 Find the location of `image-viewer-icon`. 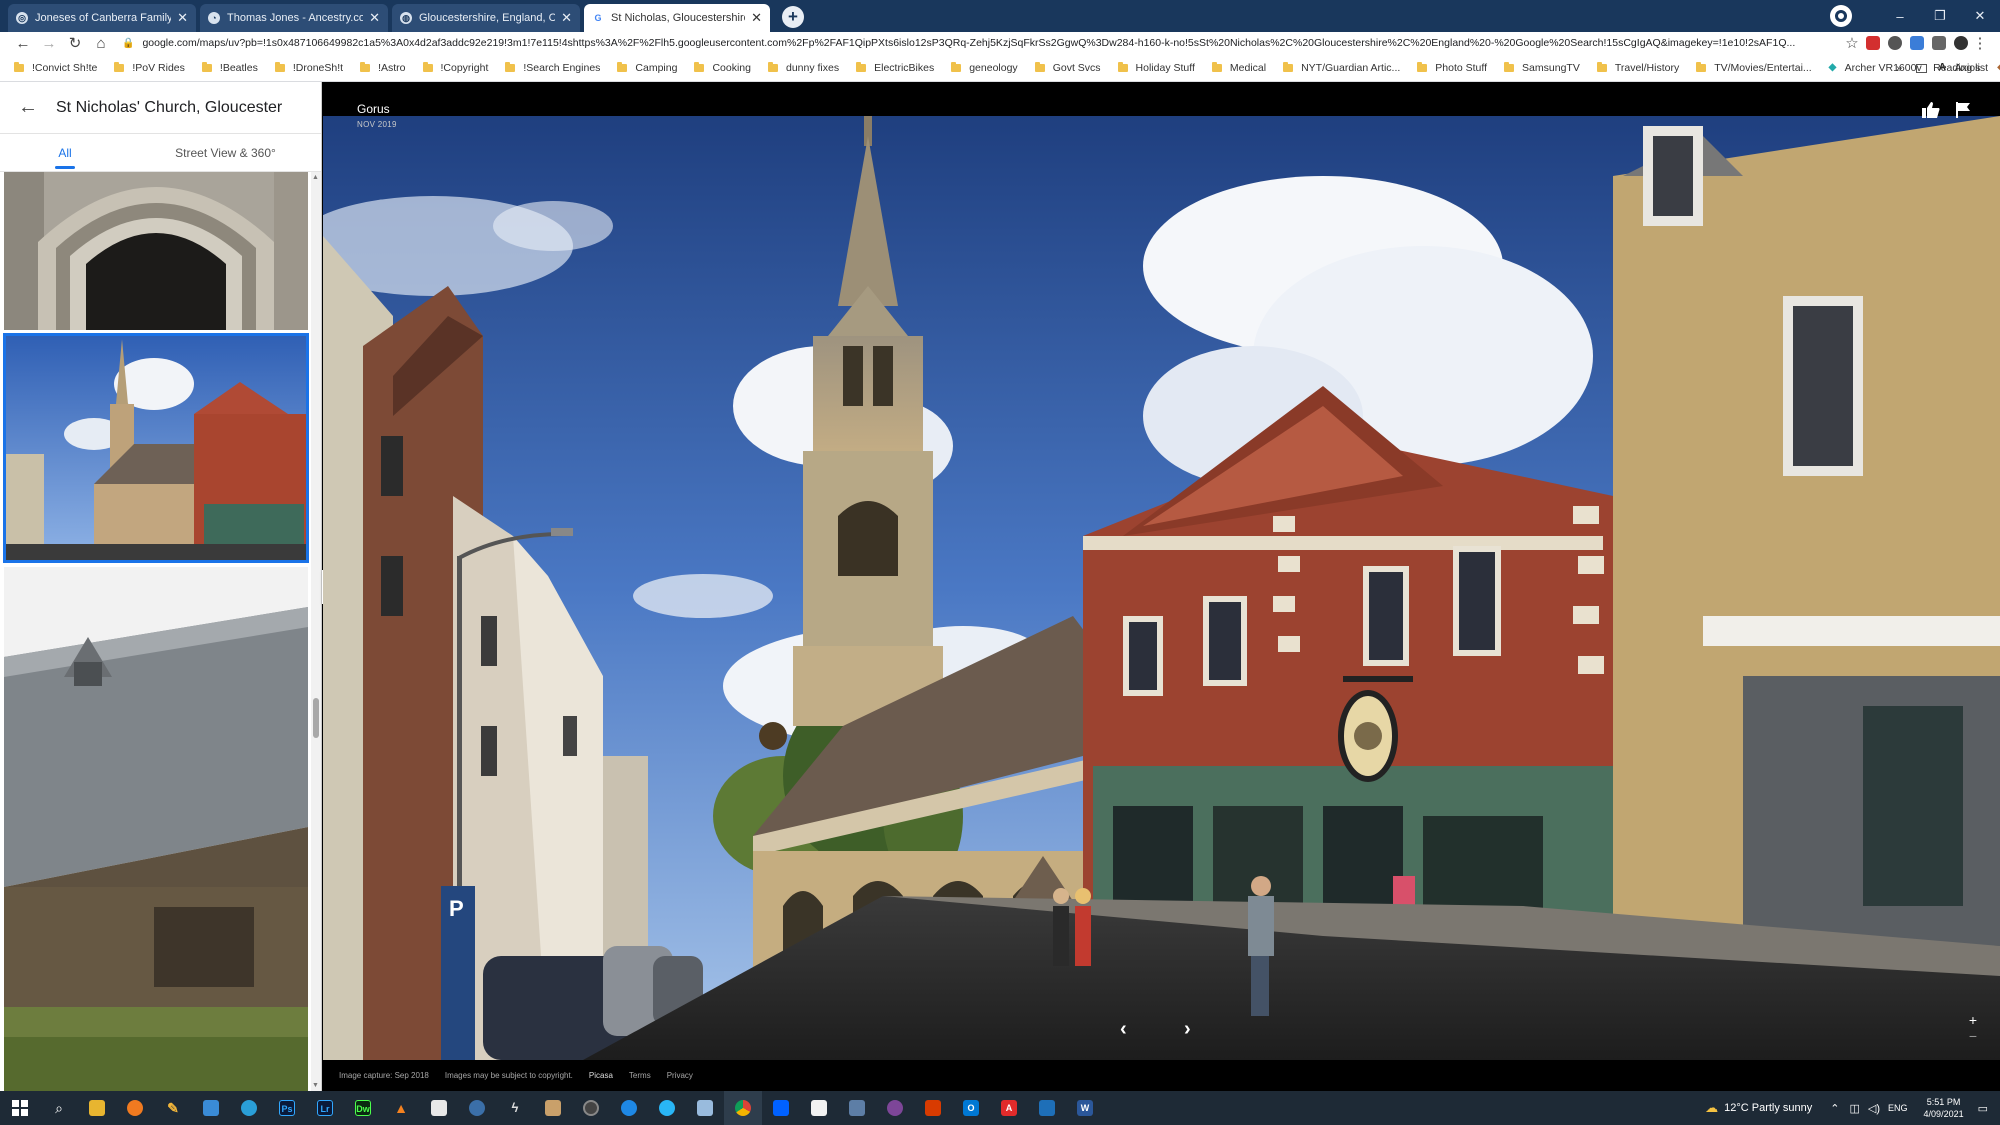

image-viewer-icon is located at coordinates (1047, 1108).